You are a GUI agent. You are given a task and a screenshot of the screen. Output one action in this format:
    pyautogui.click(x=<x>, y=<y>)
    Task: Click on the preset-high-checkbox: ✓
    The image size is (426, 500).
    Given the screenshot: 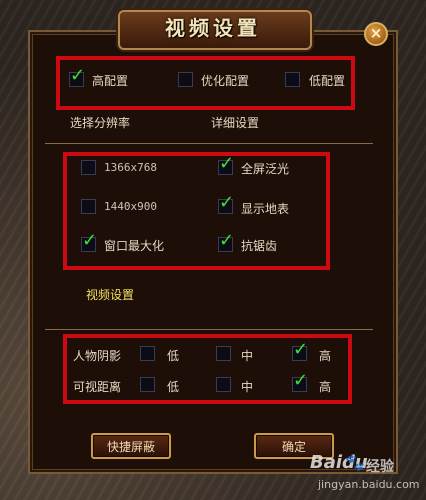 What is the action you would take?
    pyautogui.click(x=77, y=77)
    